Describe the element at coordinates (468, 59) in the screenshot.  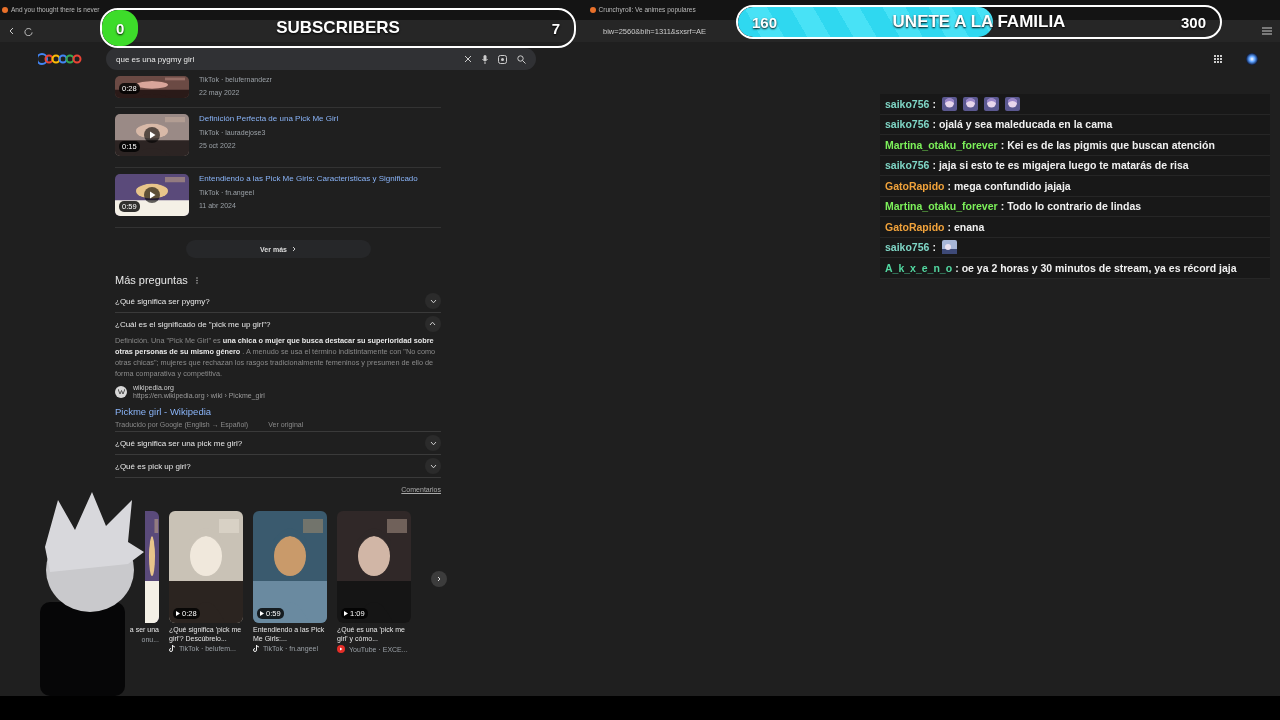
I see `close-icon` at that location.